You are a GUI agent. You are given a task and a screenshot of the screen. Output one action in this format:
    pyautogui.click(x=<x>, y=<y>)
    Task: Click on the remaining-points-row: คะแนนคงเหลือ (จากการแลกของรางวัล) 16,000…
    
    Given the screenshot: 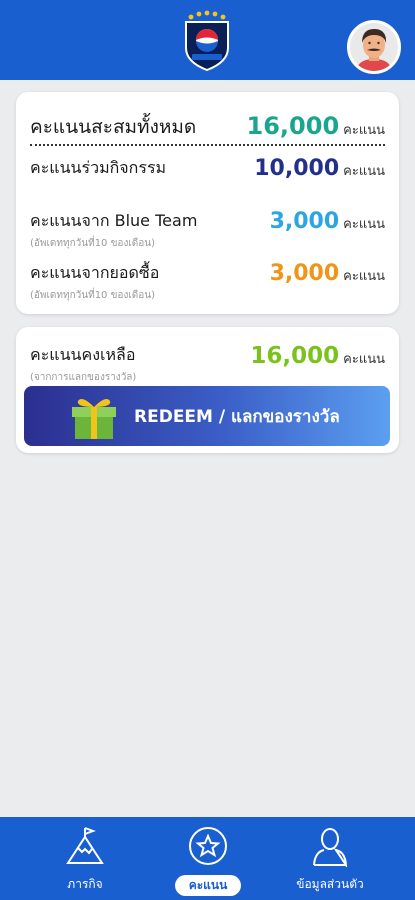 What is the action you would take?
    pyautogui.click(x=207, y=364)
    